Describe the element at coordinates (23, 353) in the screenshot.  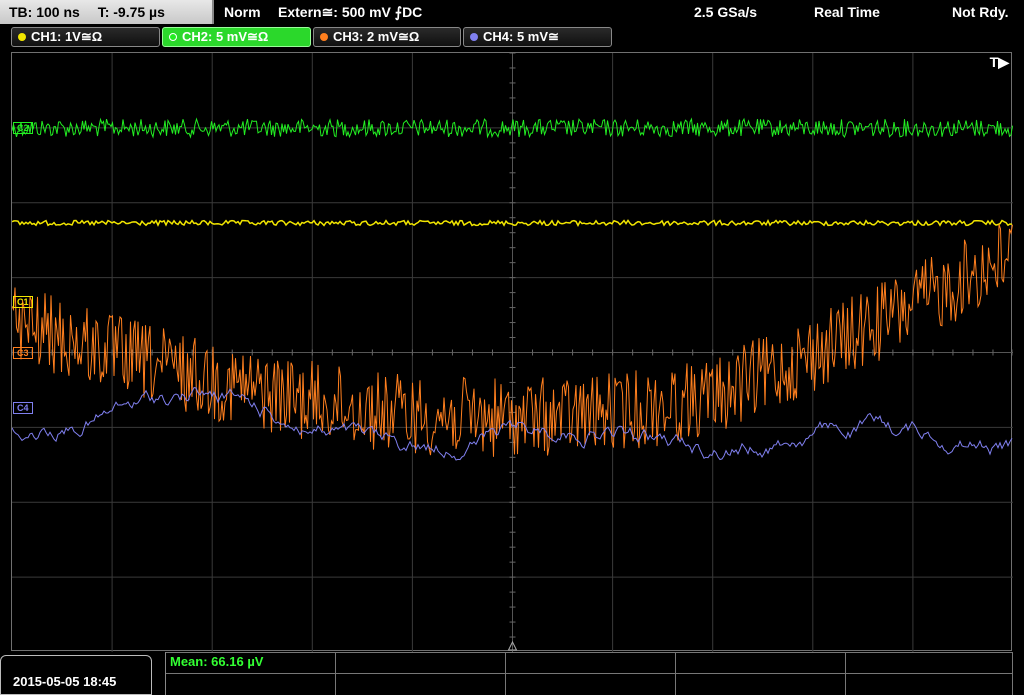
I see `channel-3-offset-marker: C3` at that location.